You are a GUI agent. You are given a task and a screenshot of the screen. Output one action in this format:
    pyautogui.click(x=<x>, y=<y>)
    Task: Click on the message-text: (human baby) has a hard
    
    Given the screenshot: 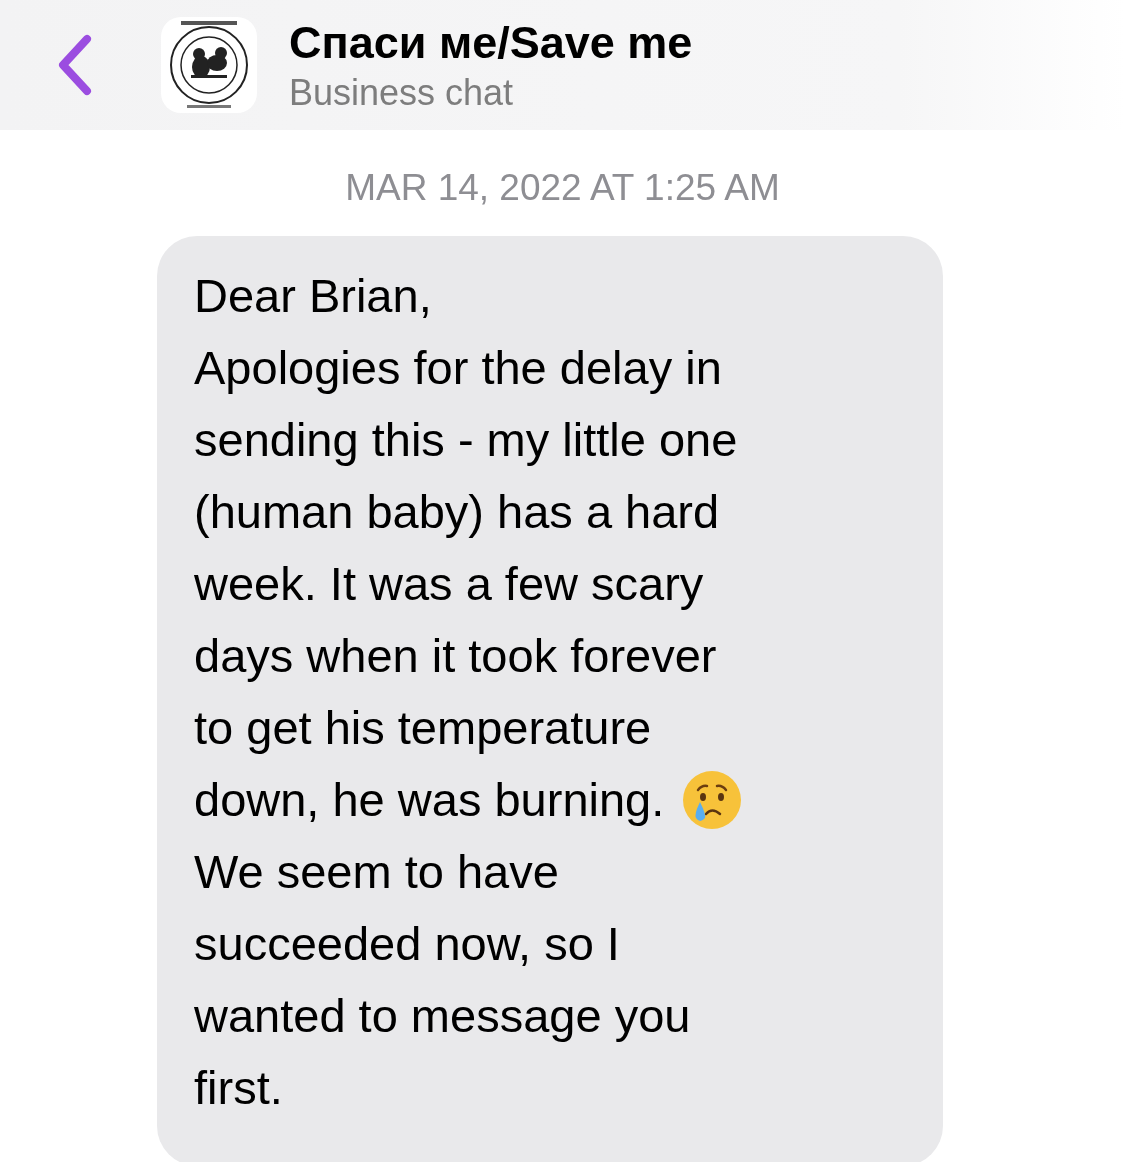 What is the action you would take?
    pyautogui.click(x=457, y=512)
    